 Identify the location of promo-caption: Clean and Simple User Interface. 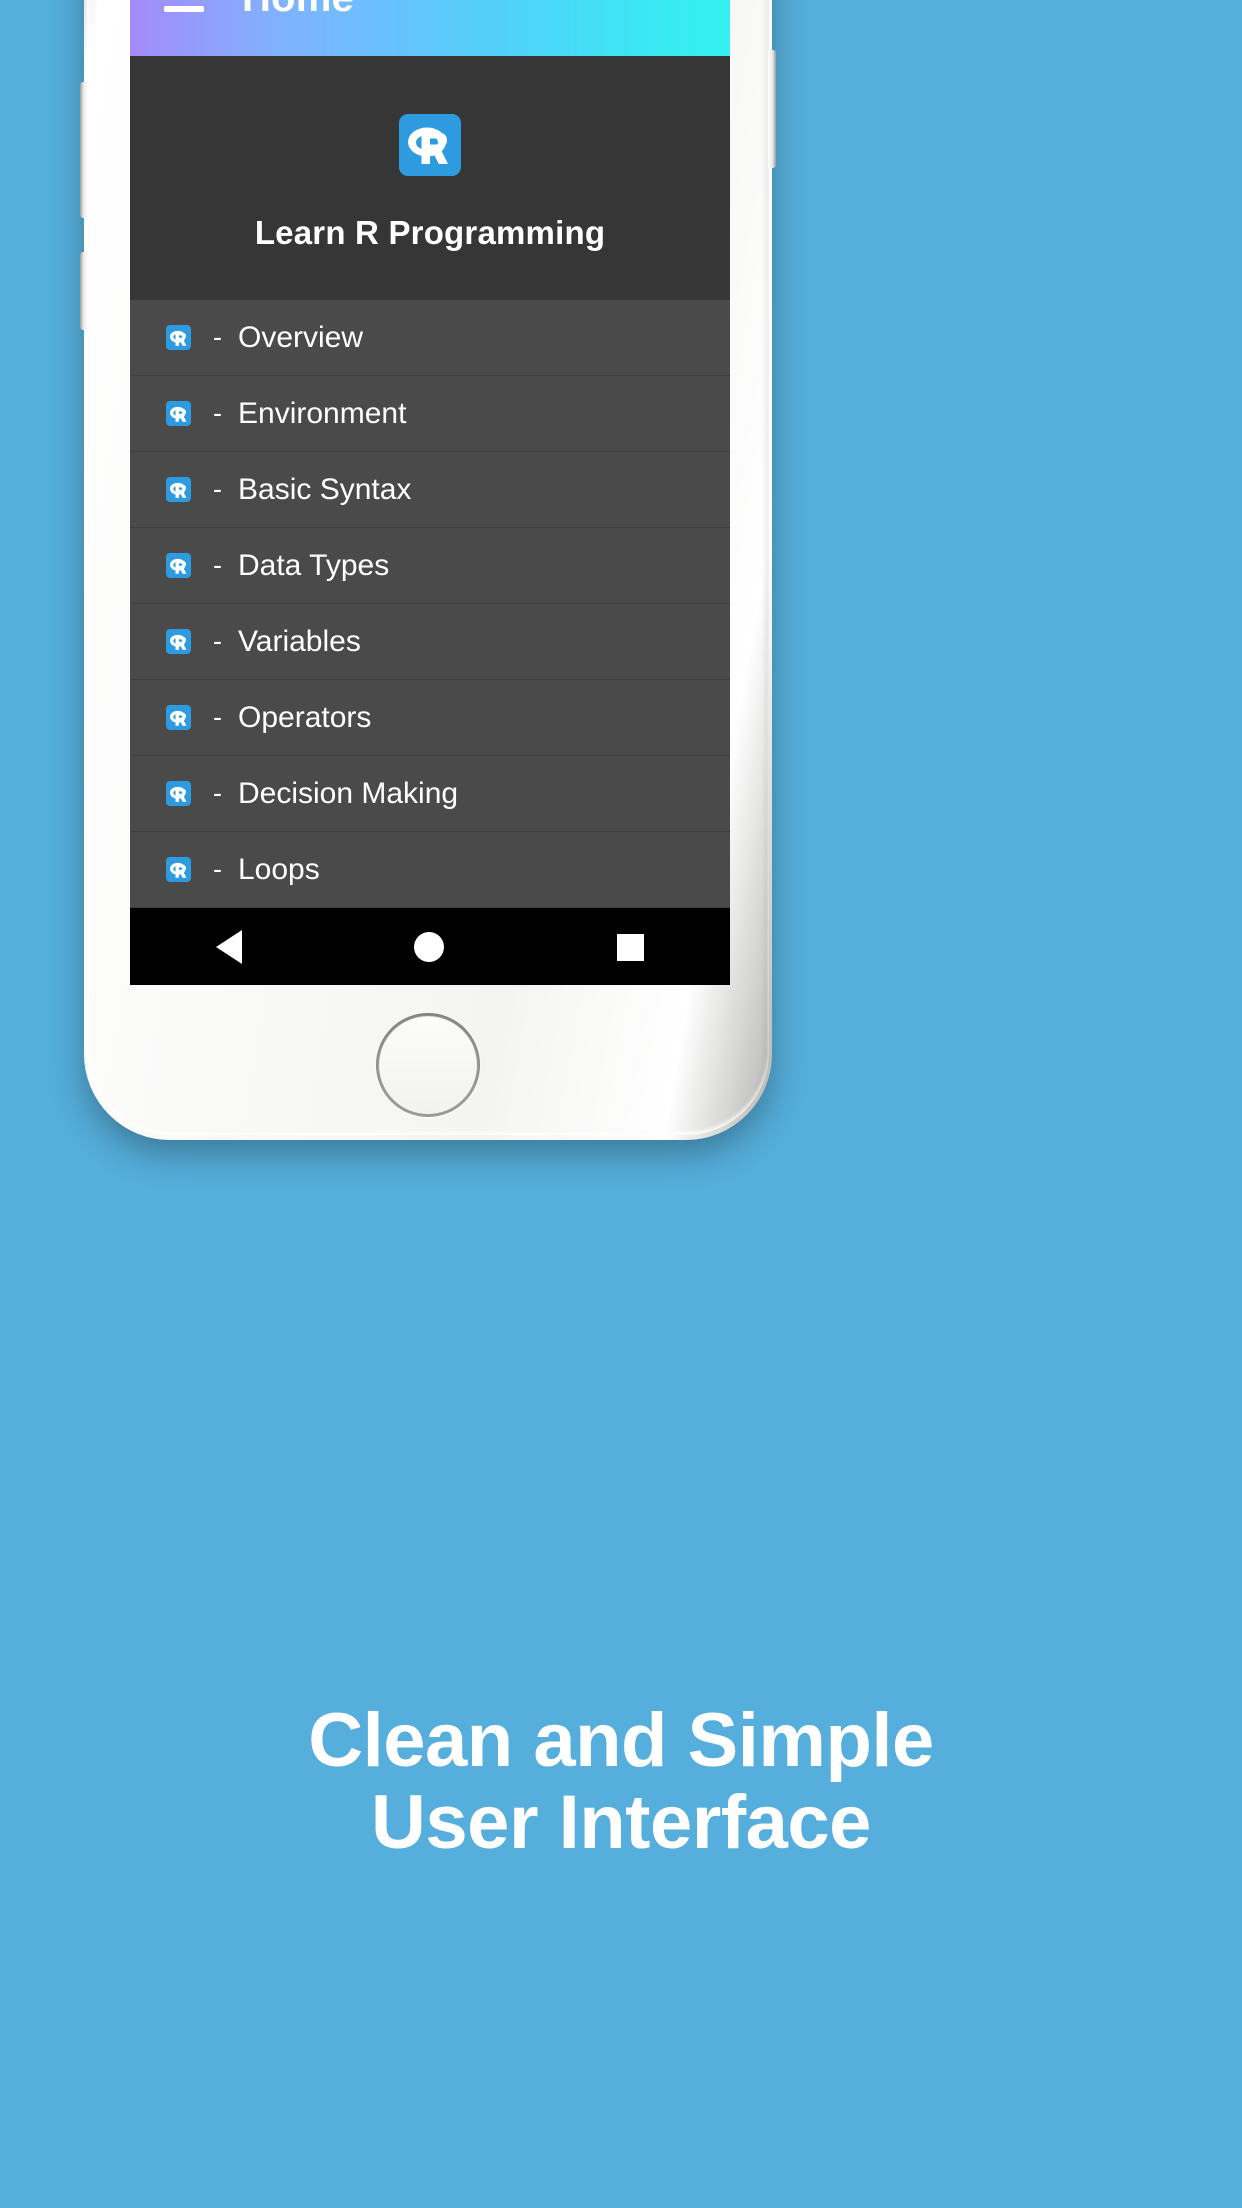
(621, 1782).